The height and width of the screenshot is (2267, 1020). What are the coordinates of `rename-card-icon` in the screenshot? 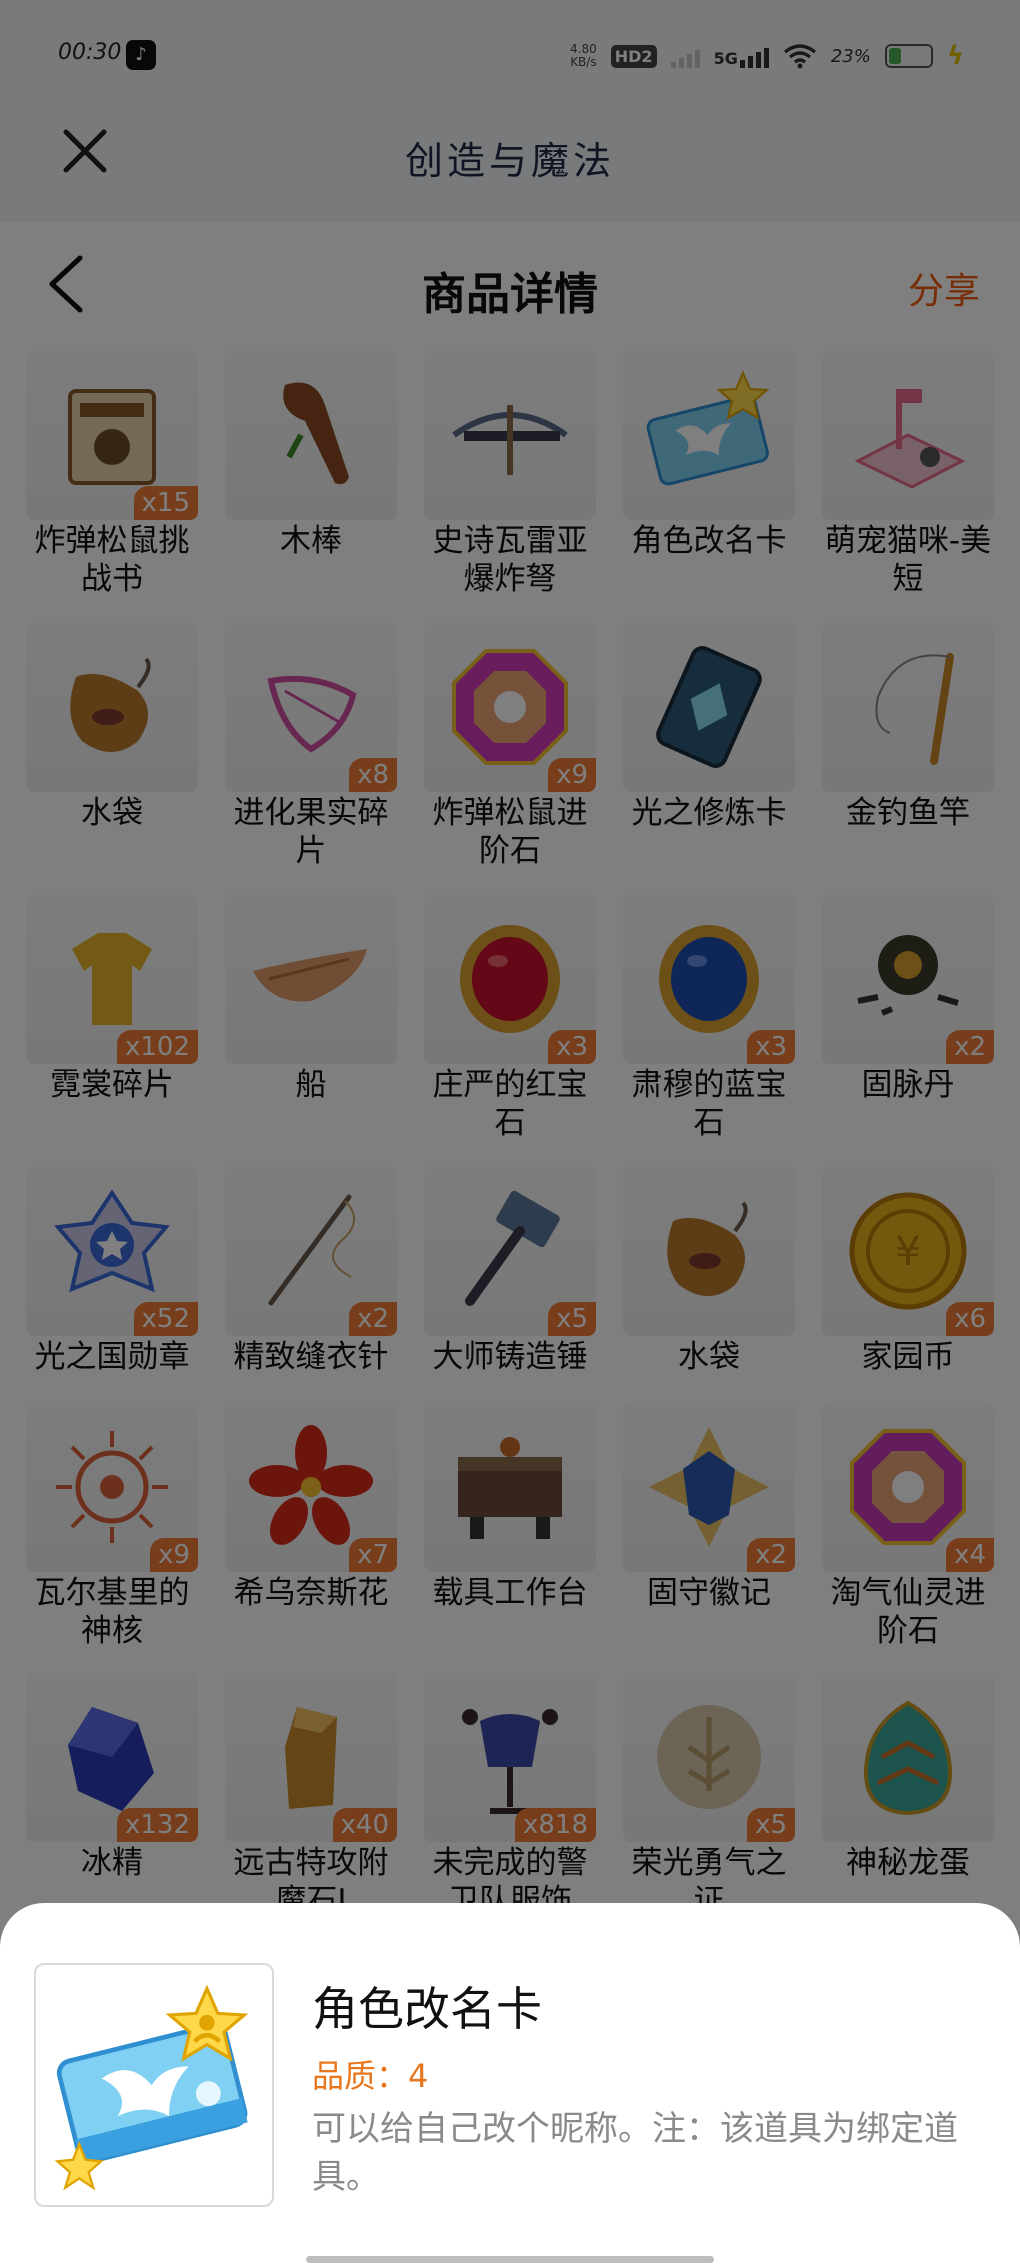 It's located at (151, 2087).